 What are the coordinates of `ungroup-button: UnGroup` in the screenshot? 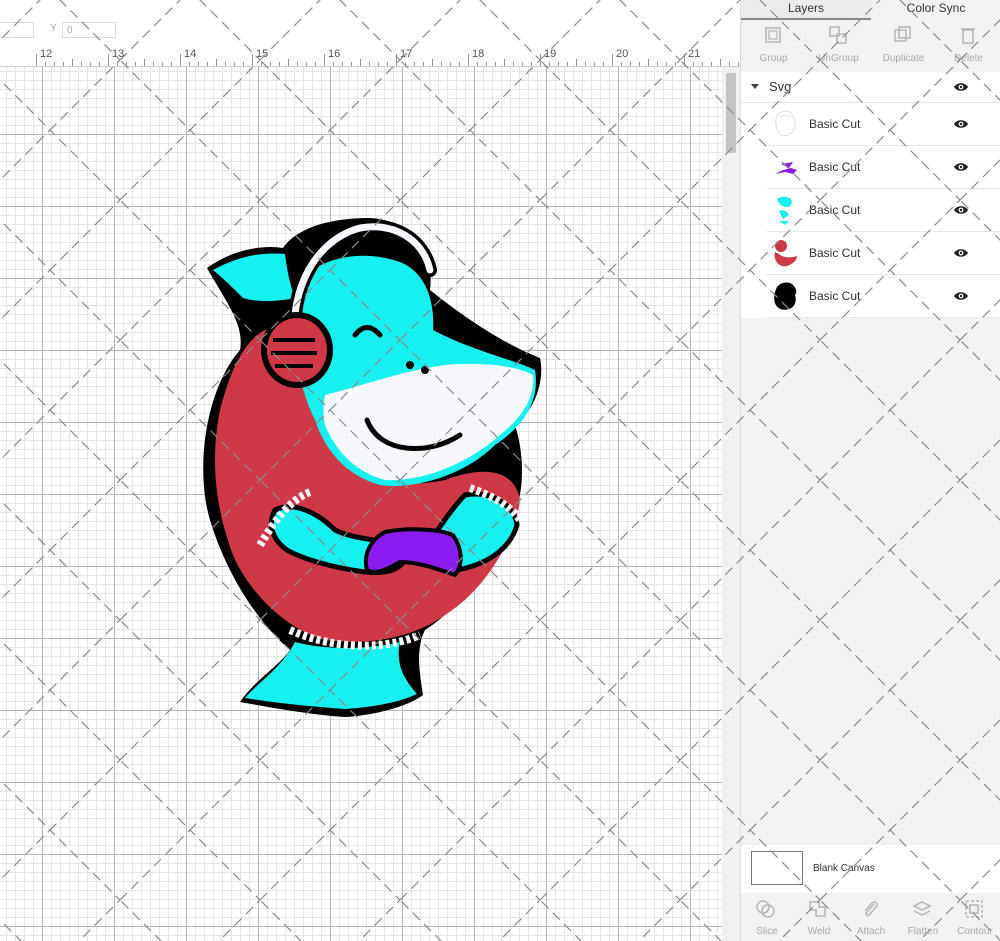 It's located at (838, 44).